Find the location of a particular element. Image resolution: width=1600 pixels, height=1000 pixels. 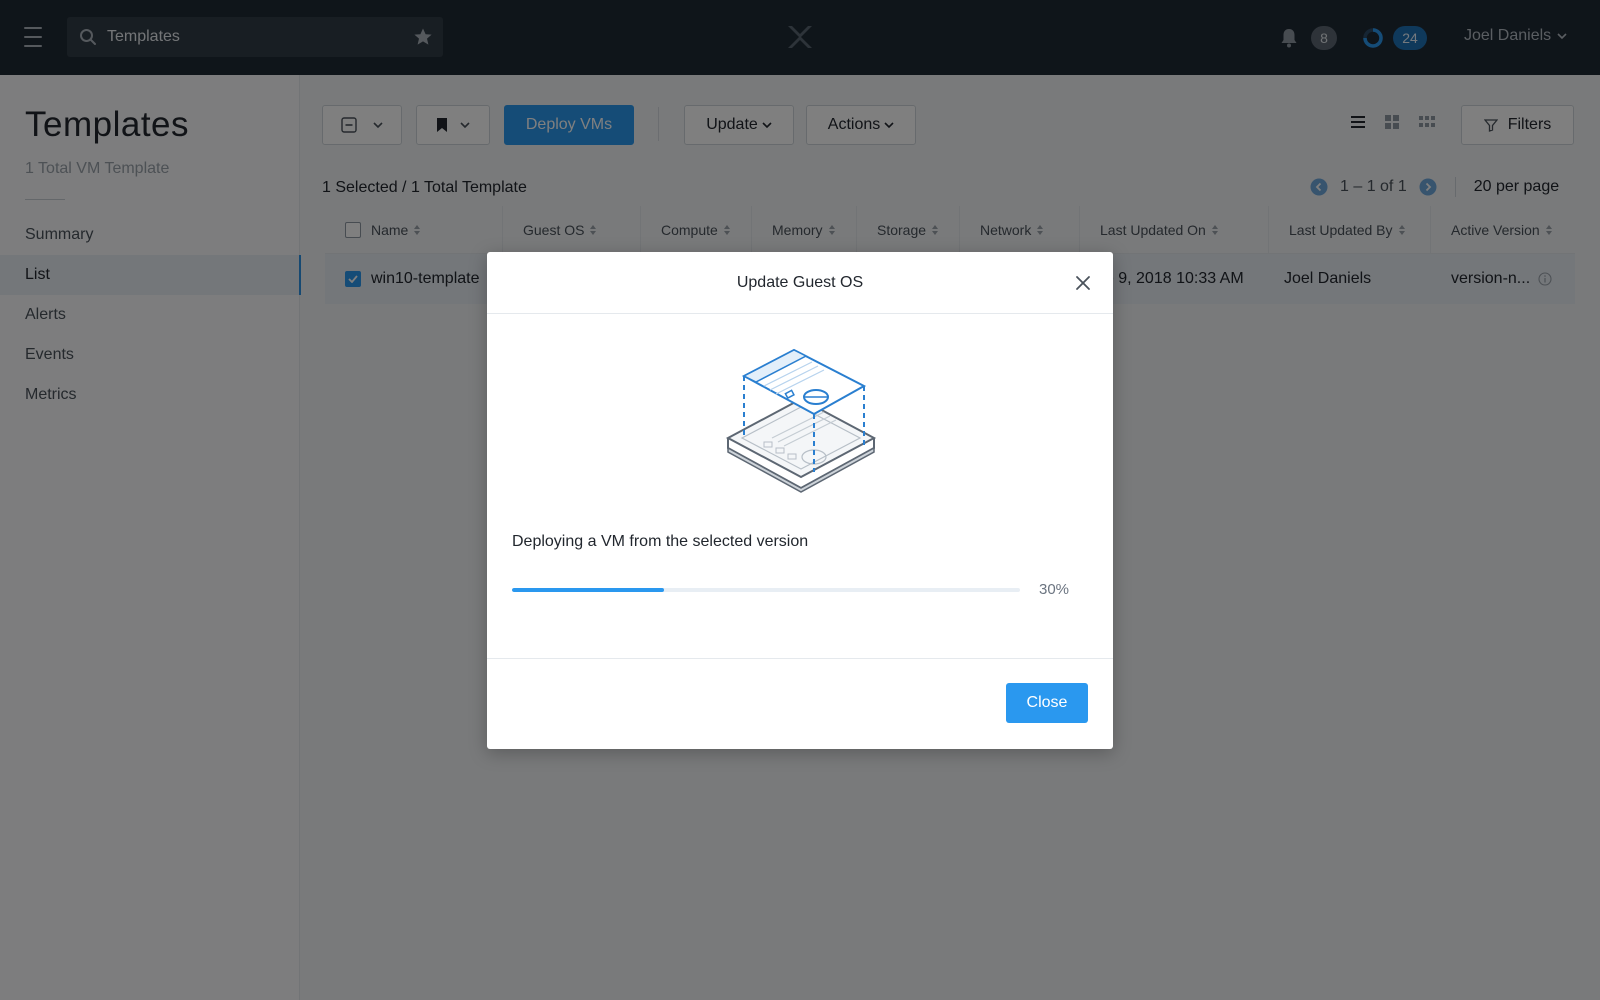

close-button: Close is located at coordinates (1047, 703).